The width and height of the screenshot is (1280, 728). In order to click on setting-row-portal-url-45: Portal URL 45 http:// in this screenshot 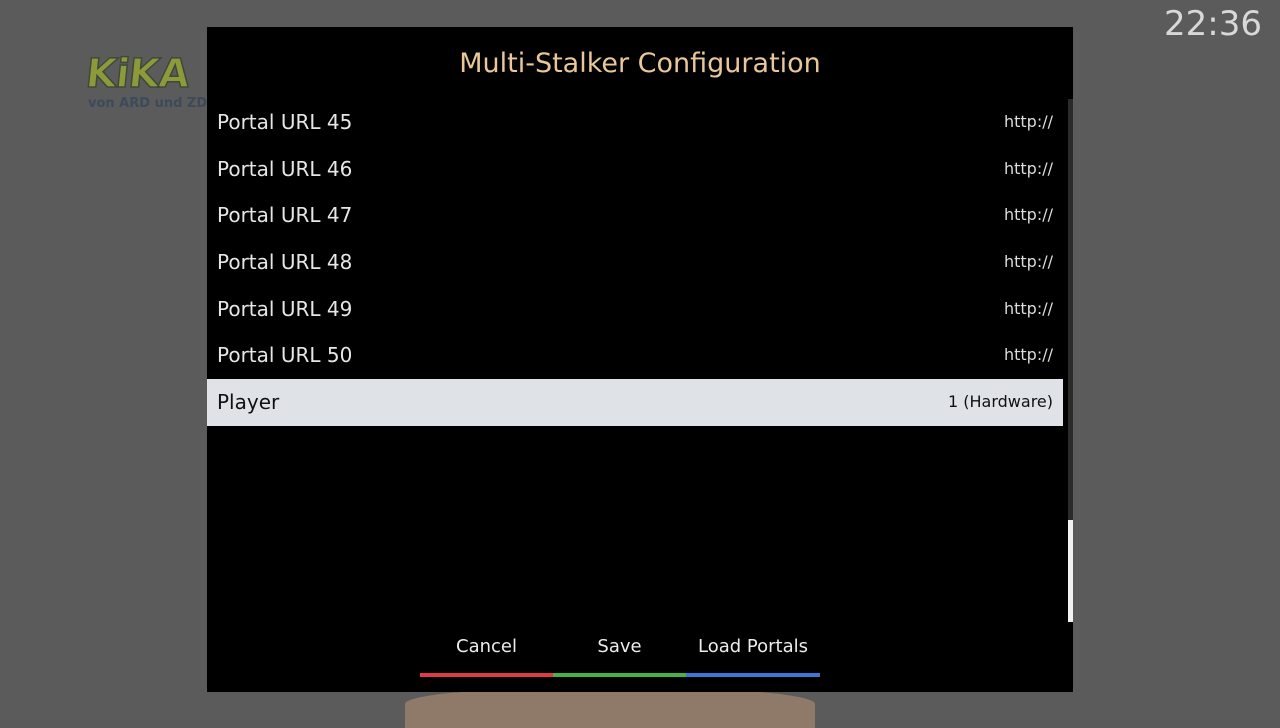, I will do `click(635, 122)`.